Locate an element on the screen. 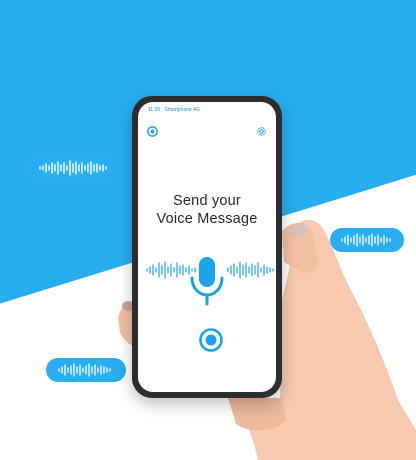 This screenshot has height=460, width=416. status-bar: 11:20 Smartphone 4G is located at coordinates (175, 110).